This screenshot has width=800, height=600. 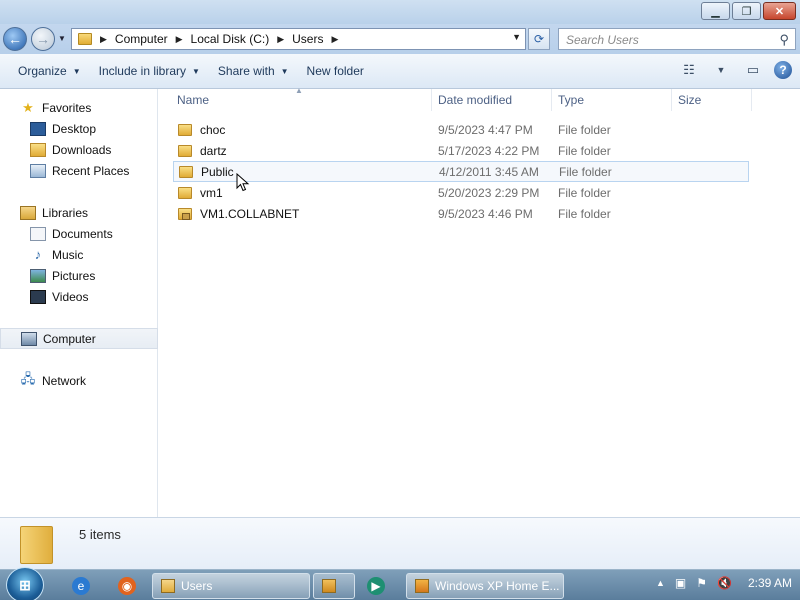 I want to click on nav-pictures: Pictures, so click(x=79, y=275).